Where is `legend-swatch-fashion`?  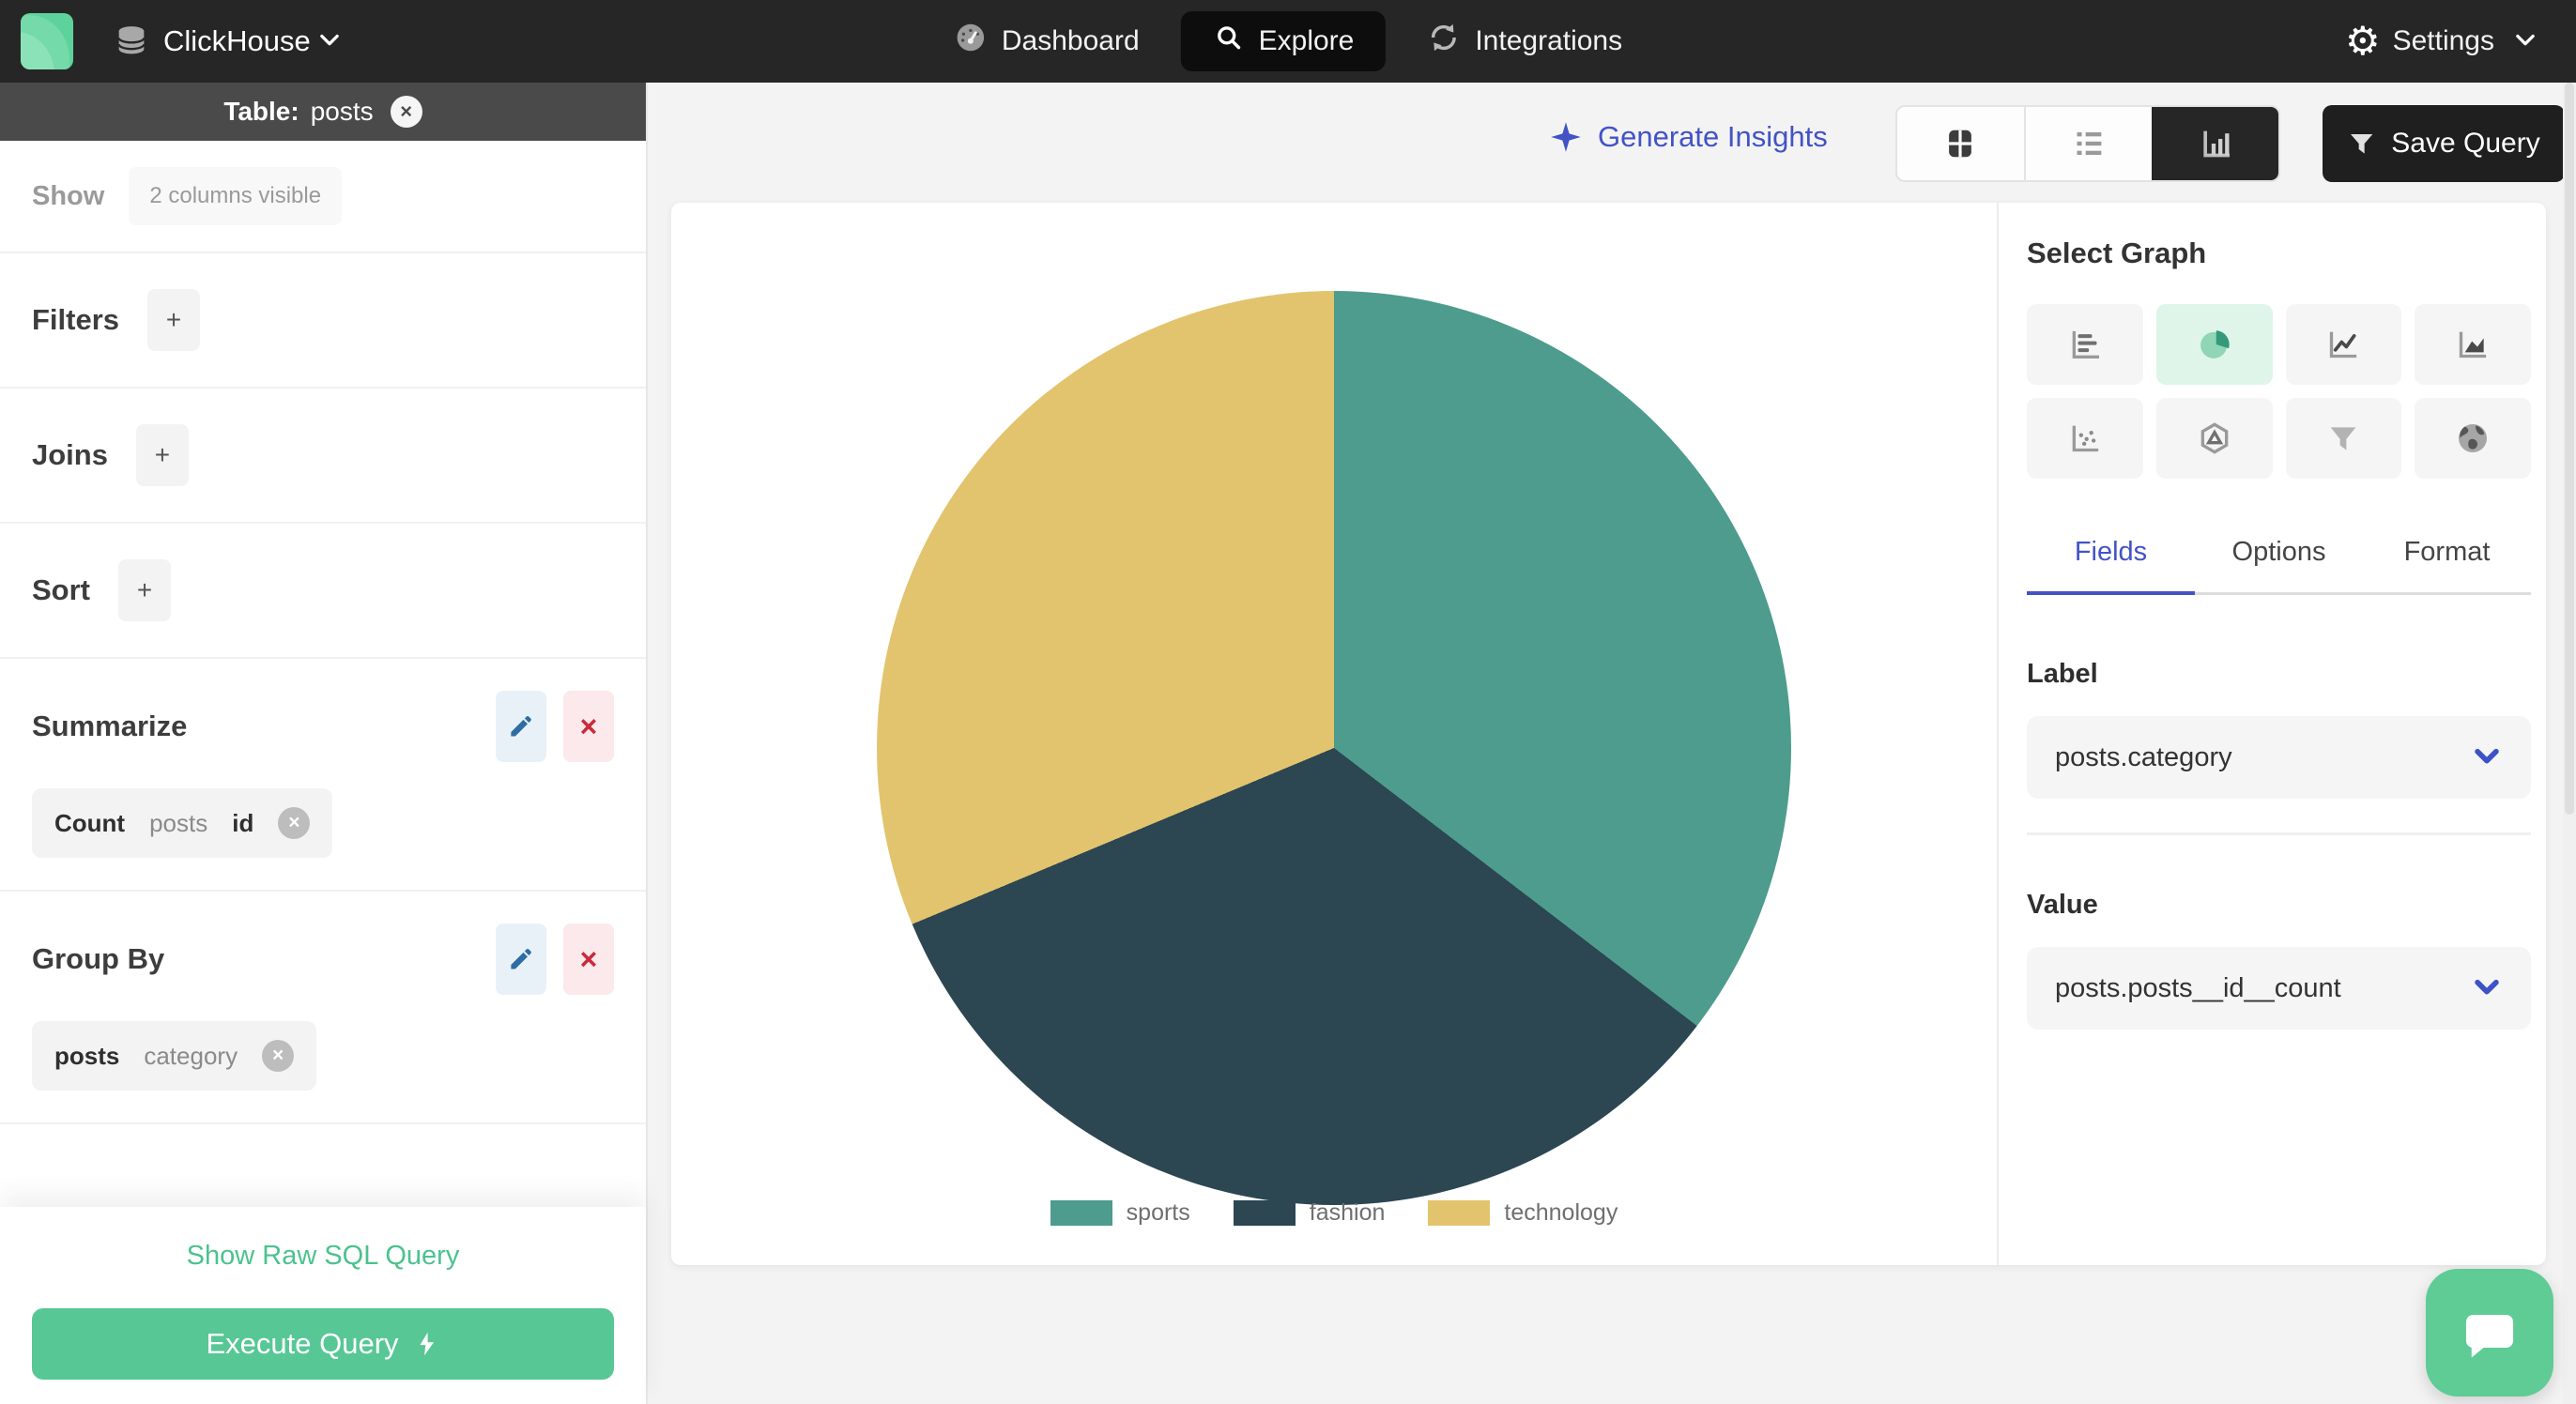
legend-swatch-fashion is located at coordinates (1265, 1213).